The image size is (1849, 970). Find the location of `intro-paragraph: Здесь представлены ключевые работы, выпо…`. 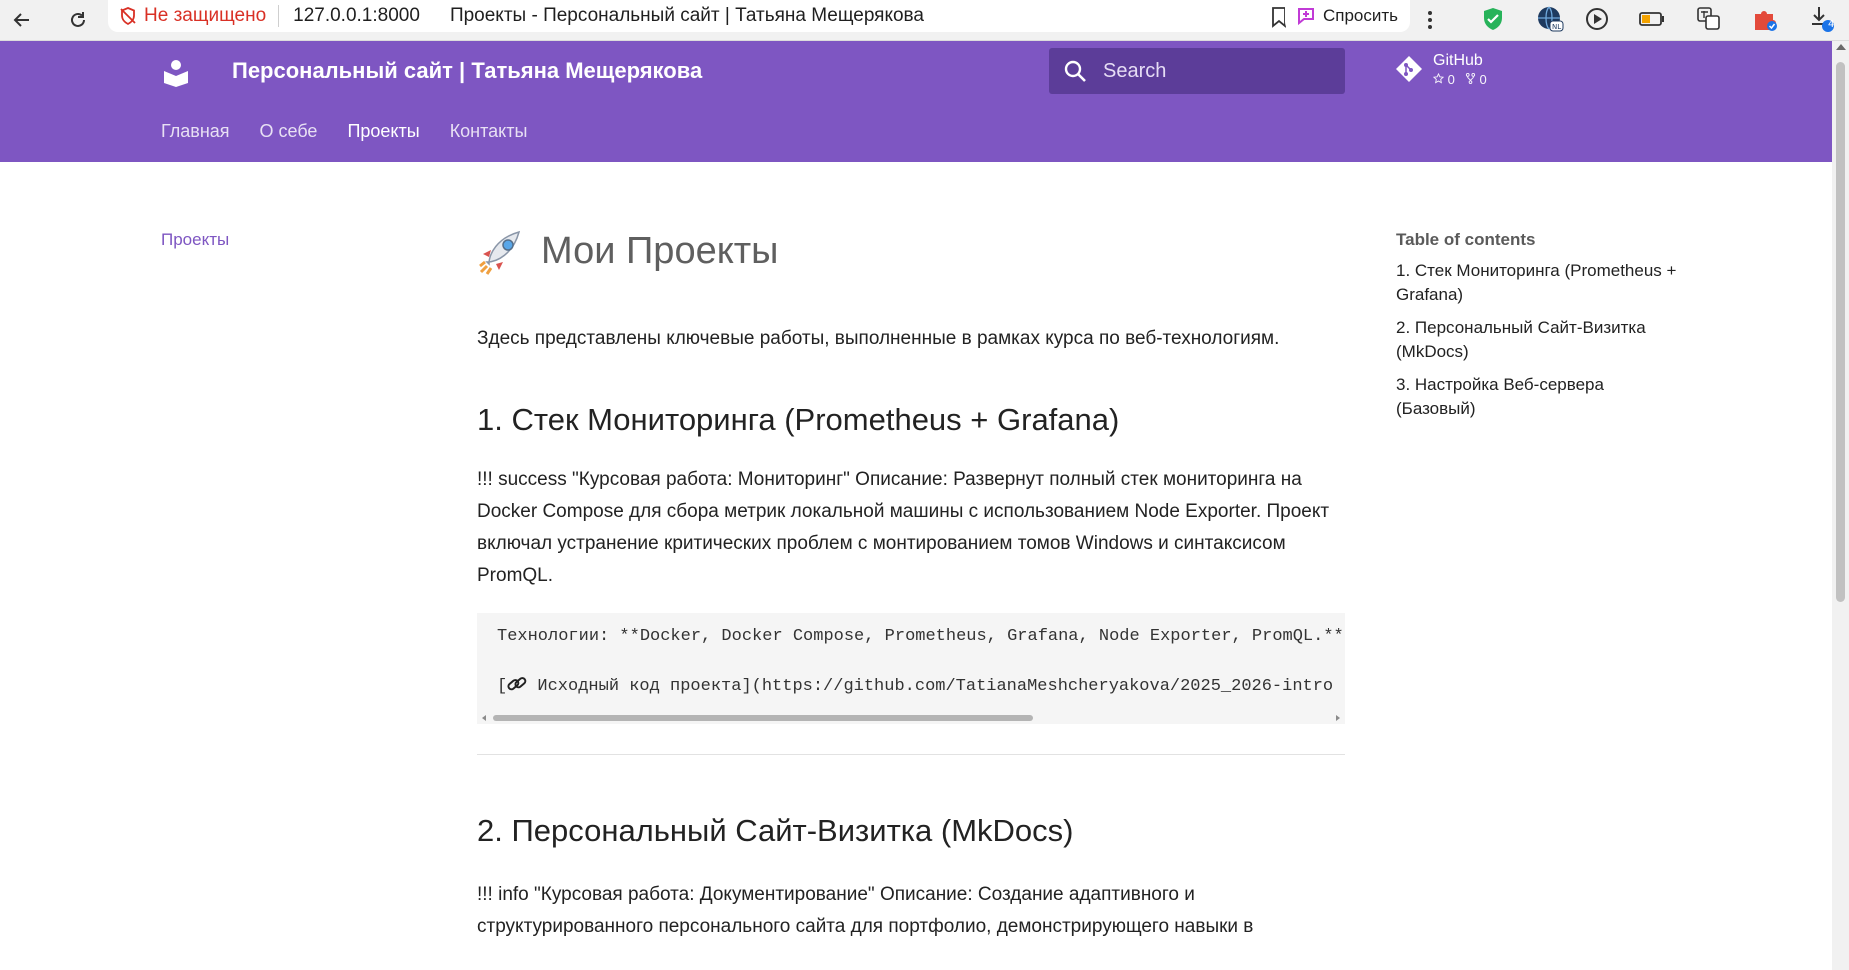

intro-paragraph: Здесь представлены ключевые работы, выпо… is located at coordinates (878, 338).